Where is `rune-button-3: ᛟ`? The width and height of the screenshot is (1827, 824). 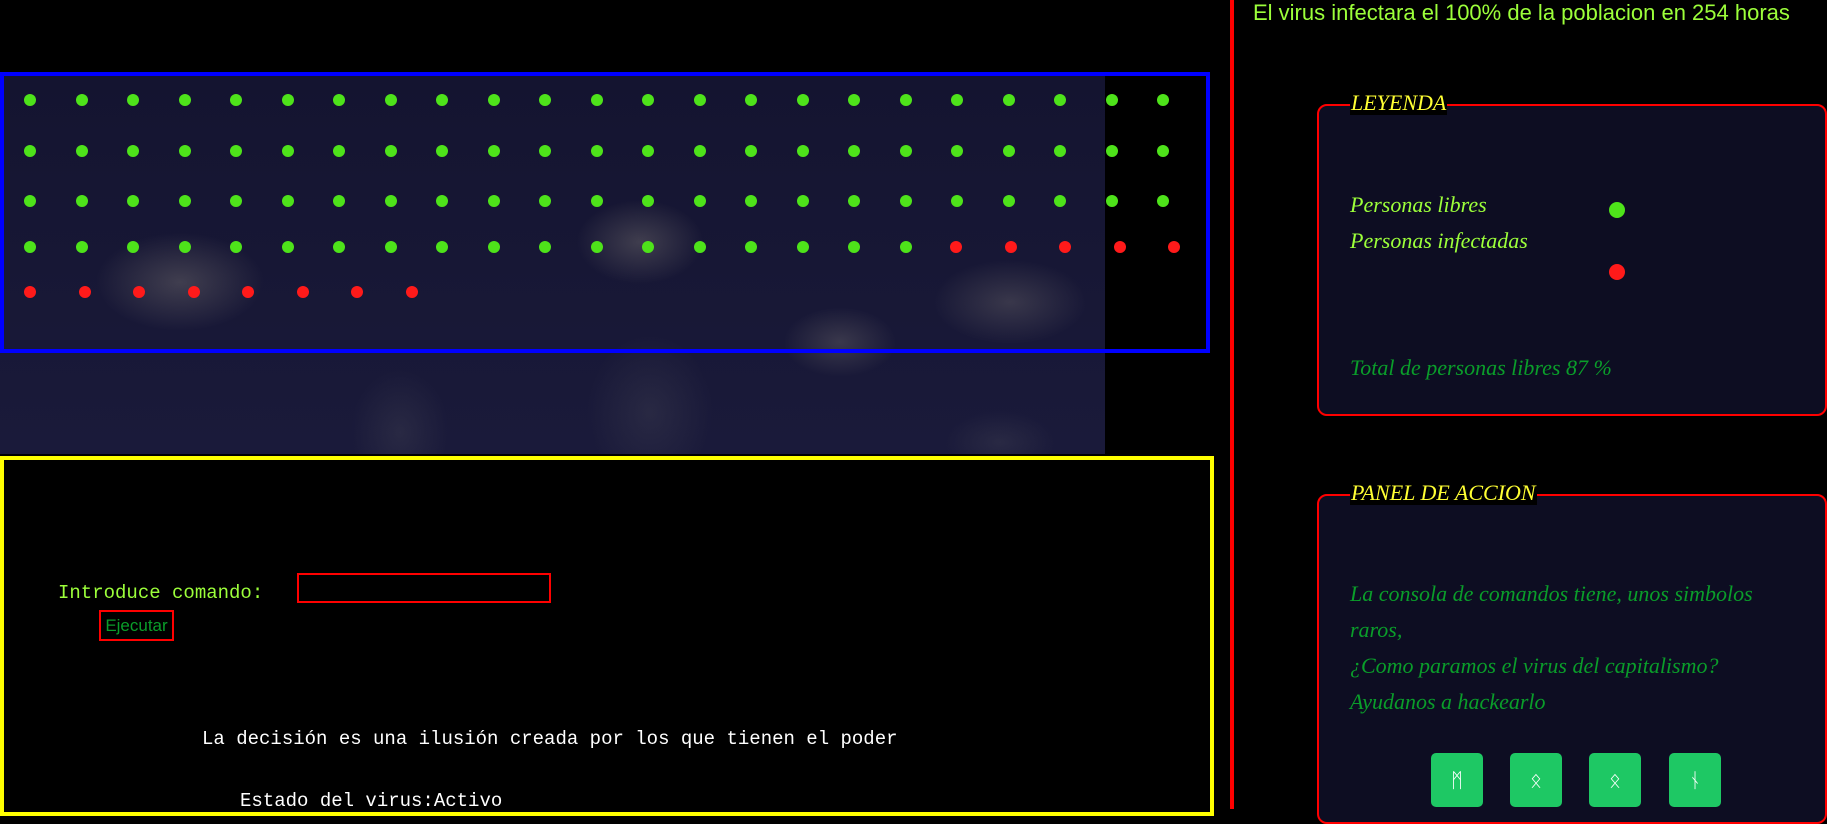 rune-button-3: ᛟ is located at coordinates (1615, 780).